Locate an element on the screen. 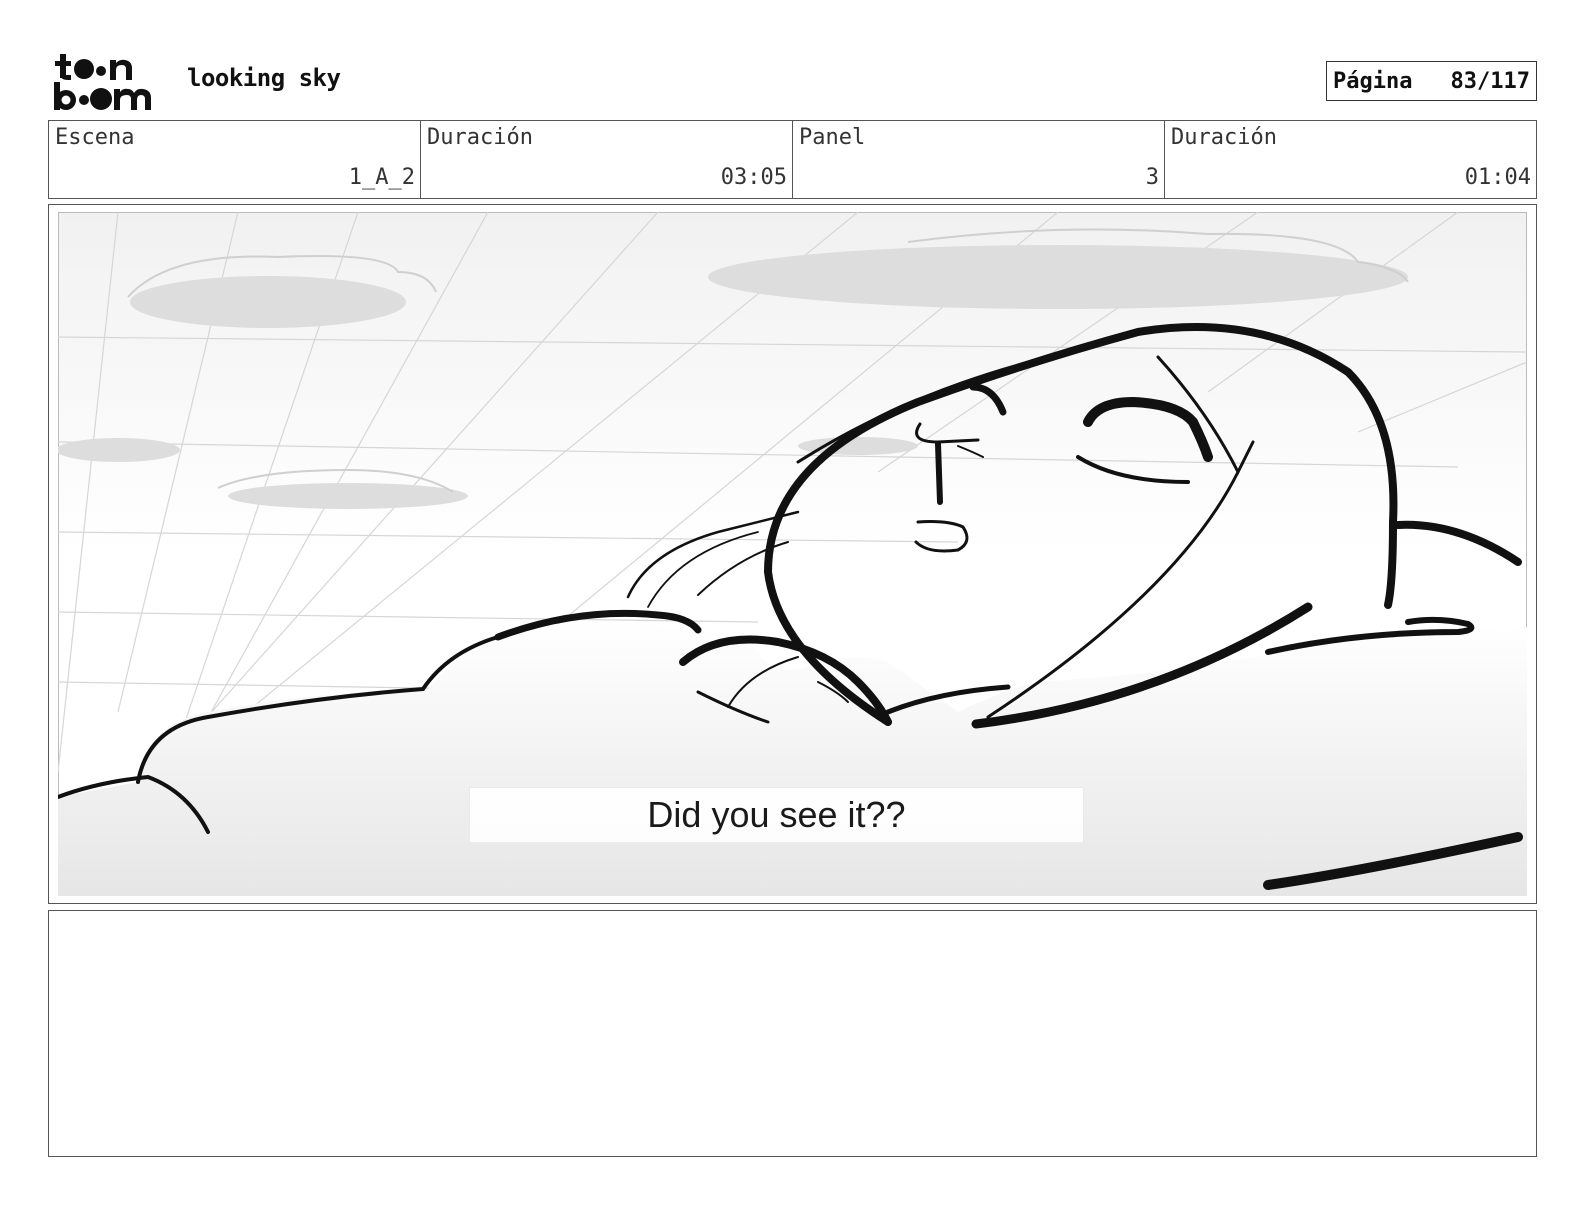  document-title: looking sky is located at coordinates (264, 78).